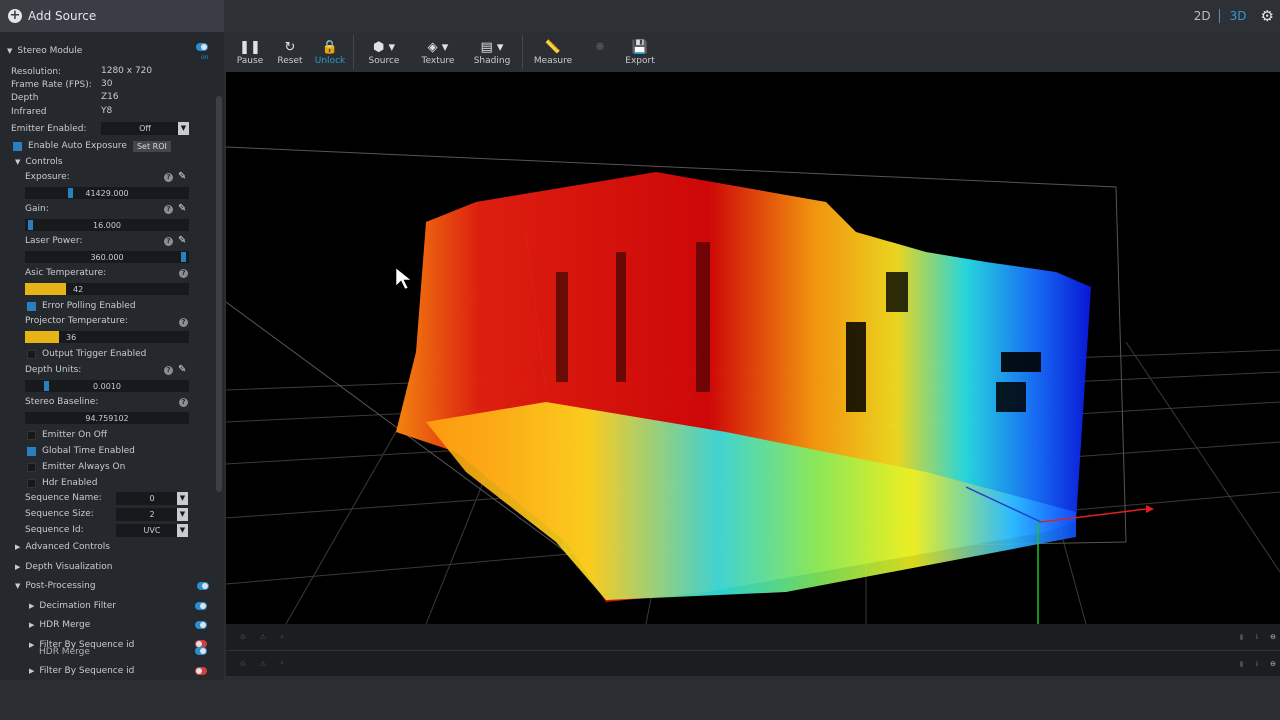 The width and height of the screenshot is (1280, 720). I want to click on gain-slider: 16.000, so click(107, 225).